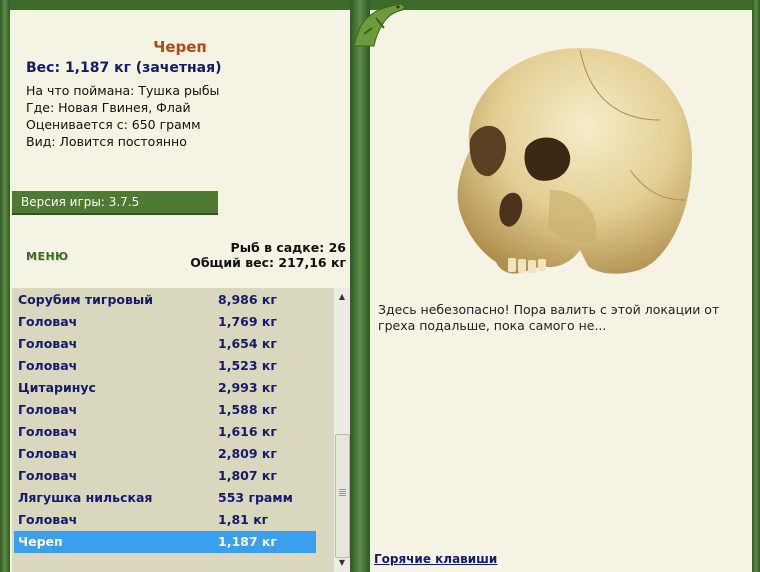 Image resolution: width=760 pixels, height=572 pixels. I want to click on list-item: Головач 1,654 кг, so click(165, 344).